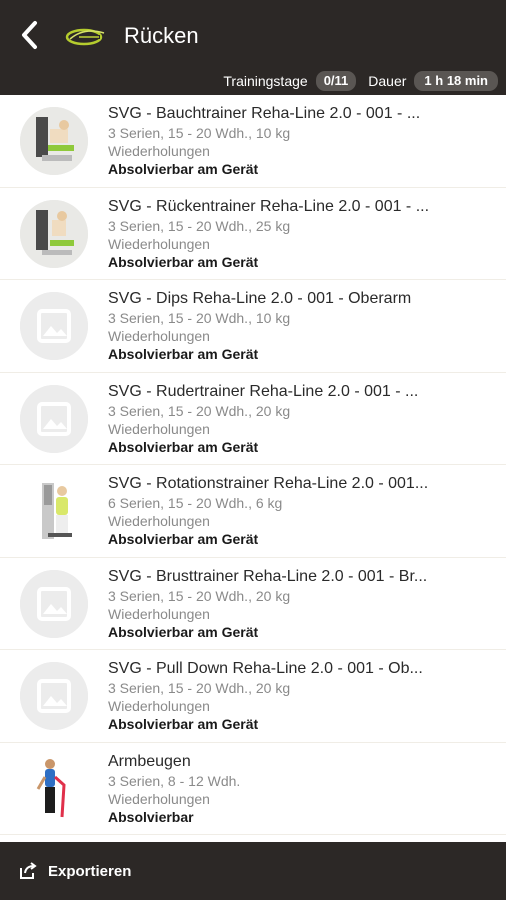 The image size is (506, 900). What do you see at coordinates (90, 871) in the screenshot?
I see `export-label: Exportieren` at bounding box center [90, 871].